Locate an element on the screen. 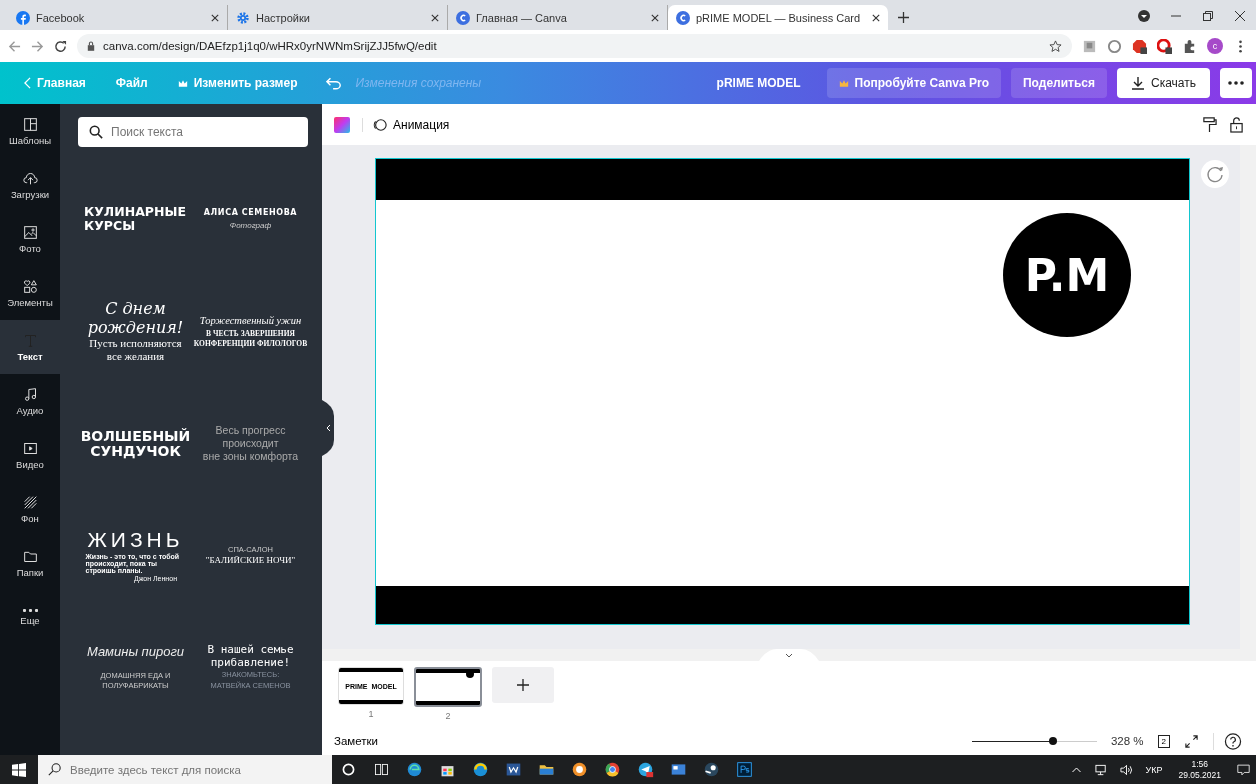  network-icon is located at coordinates (1102, 769).